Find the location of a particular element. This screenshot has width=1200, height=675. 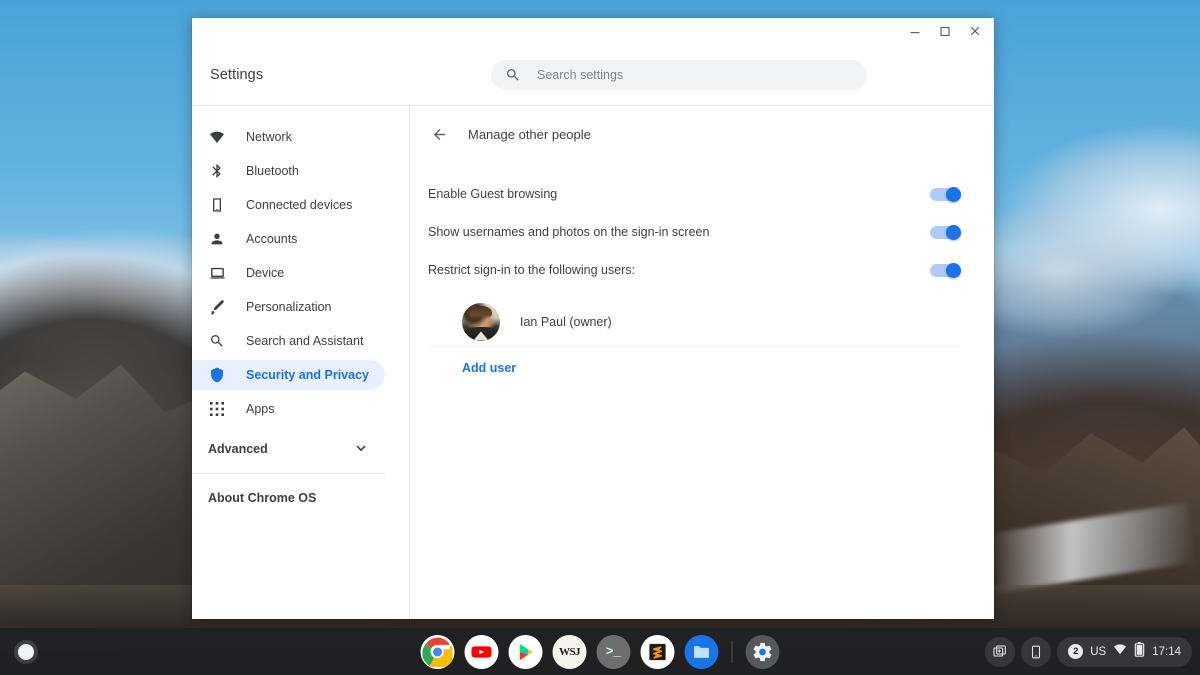

allowed-users-list: Ian Paul (owner) Add user is located at coordinates (702, 343).